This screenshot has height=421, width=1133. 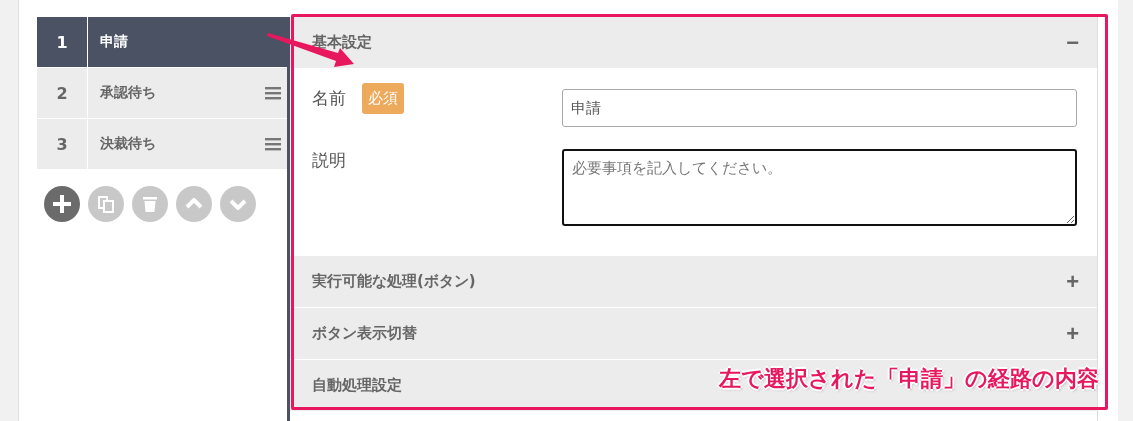 I want to click on route-number: 2, so click(x=62, y=93).